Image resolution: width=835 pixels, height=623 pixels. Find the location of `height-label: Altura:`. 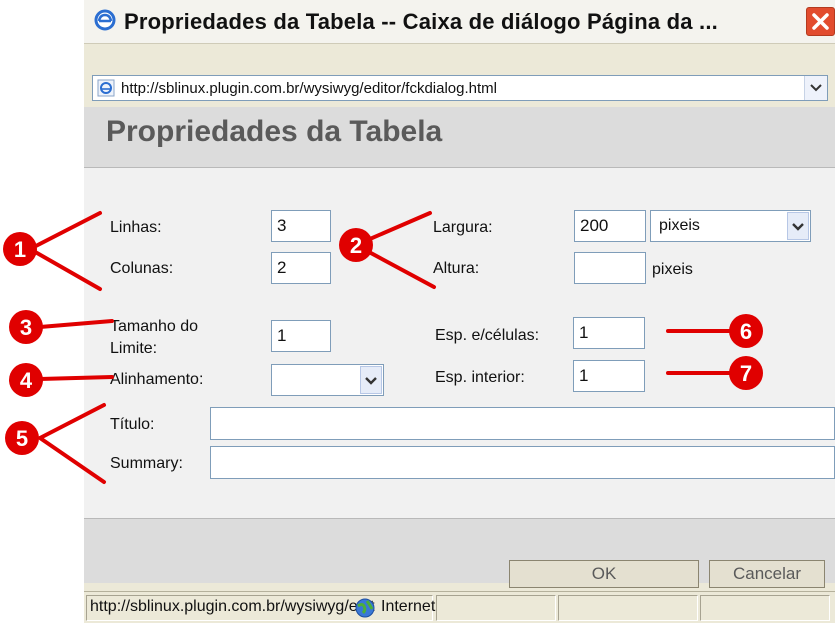

height-label: Altura: is located at coordinates (456, 268).